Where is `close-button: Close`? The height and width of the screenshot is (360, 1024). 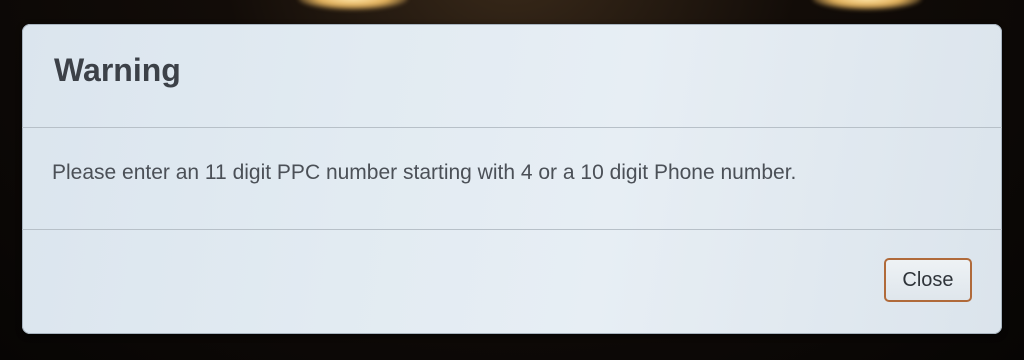
close-button: Close is located at coordinates (928, 280).